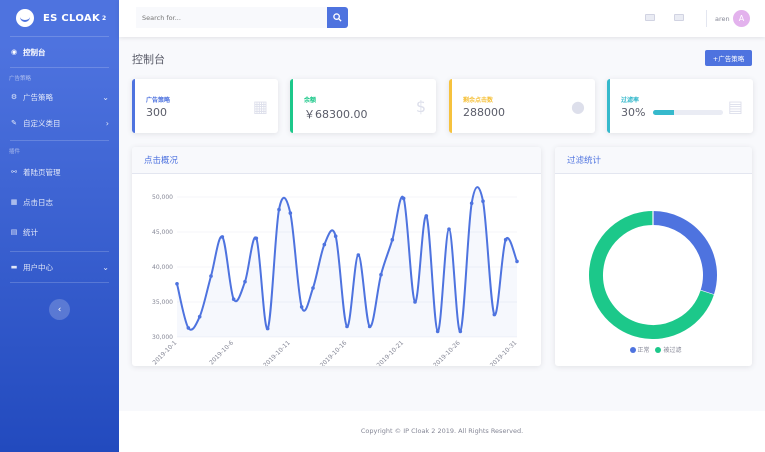 The height and width of the screenshot is (452, 765). What do you see at coordinates (59, 232) in the screenshot?
I see `sidebar-item-stats: ▤ 统计` at bounding box center [59, 232].